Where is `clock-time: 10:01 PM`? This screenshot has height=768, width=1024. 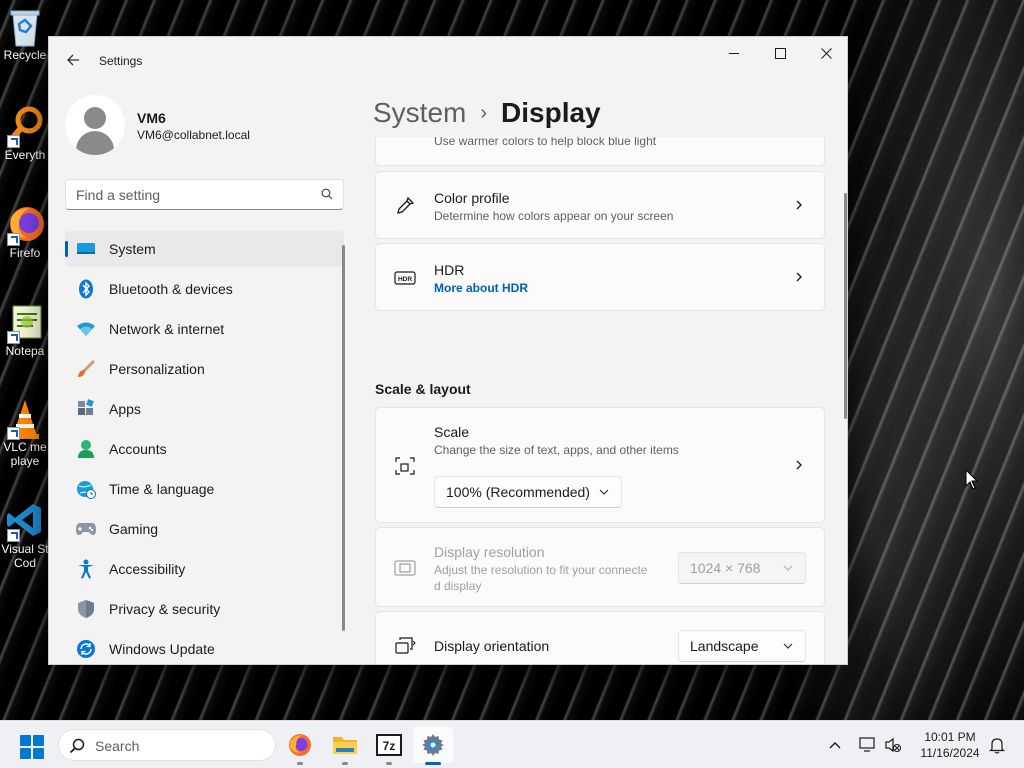 clock-time: 10:01 PM is located at coordinates (950, 737).